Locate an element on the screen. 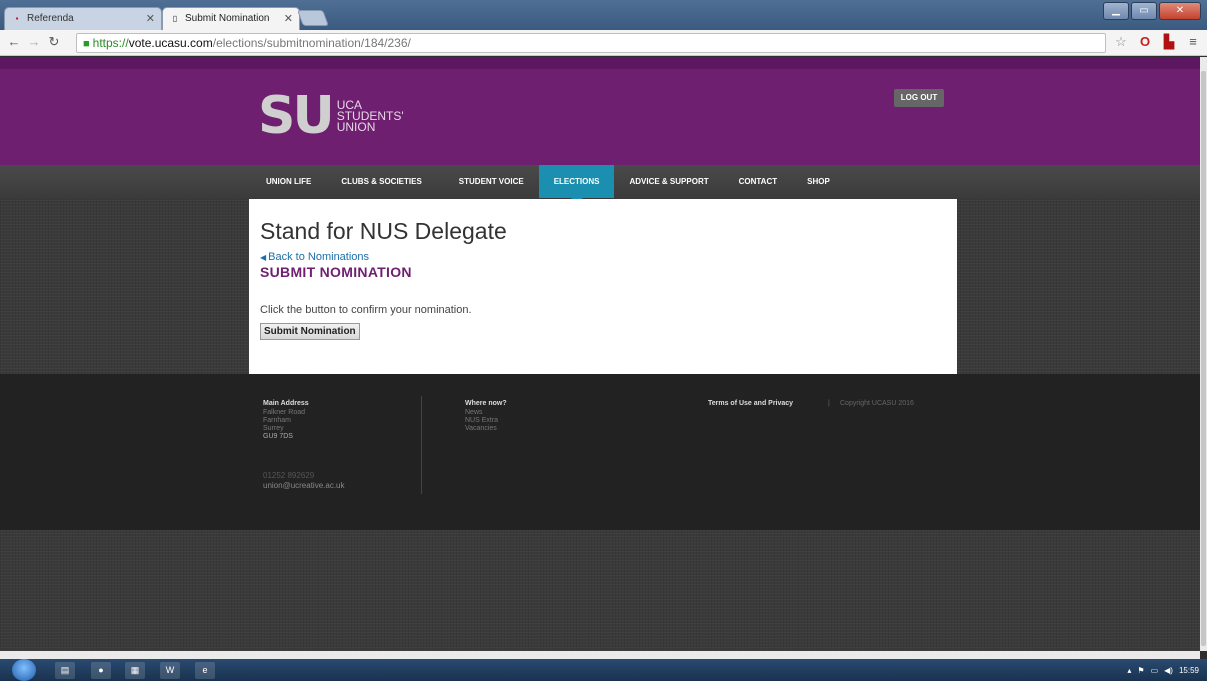  clock: 15:59 is located at coordinates (1189, 670).